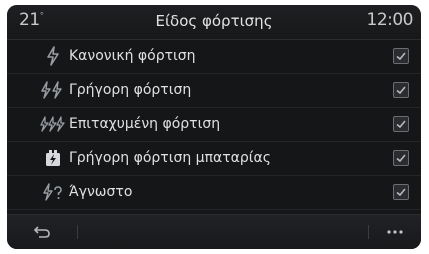 The image size is (429, 254). What do you see at coordinates (214, 193) in the screenshot?
I see `list-item-unknown-charge: Άγνωστο` at bounding box center [214, 193].